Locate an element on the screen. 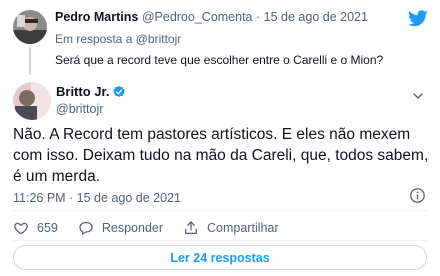 The height and width of the screenshot is (276, 440). reply-label: Responder is located at coordinates (132, 228).